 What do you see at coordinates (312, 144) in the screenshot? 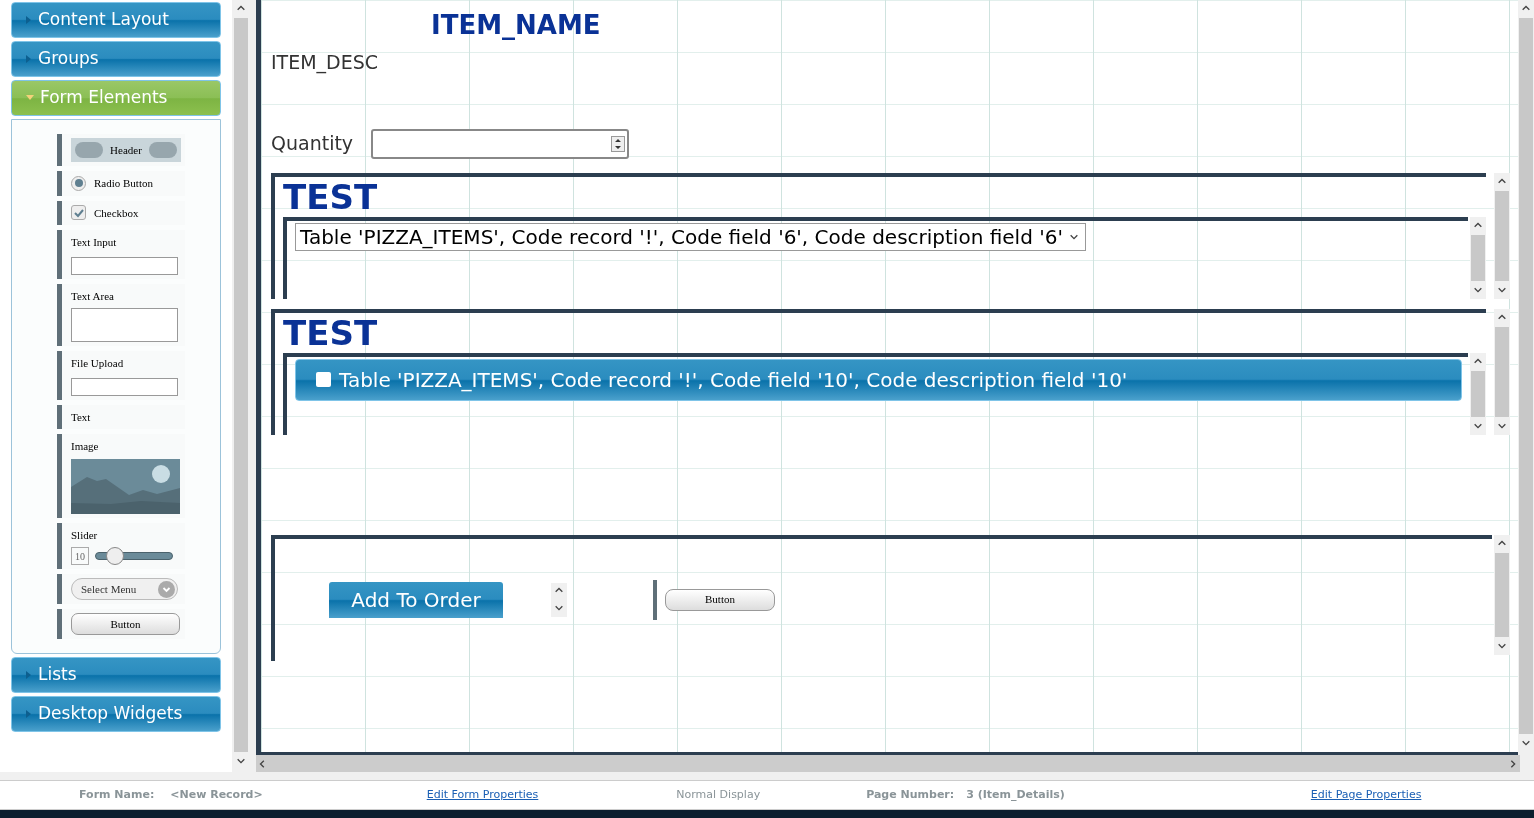
I see `quantity-label: Quantity` at bounding box center [312, 144].